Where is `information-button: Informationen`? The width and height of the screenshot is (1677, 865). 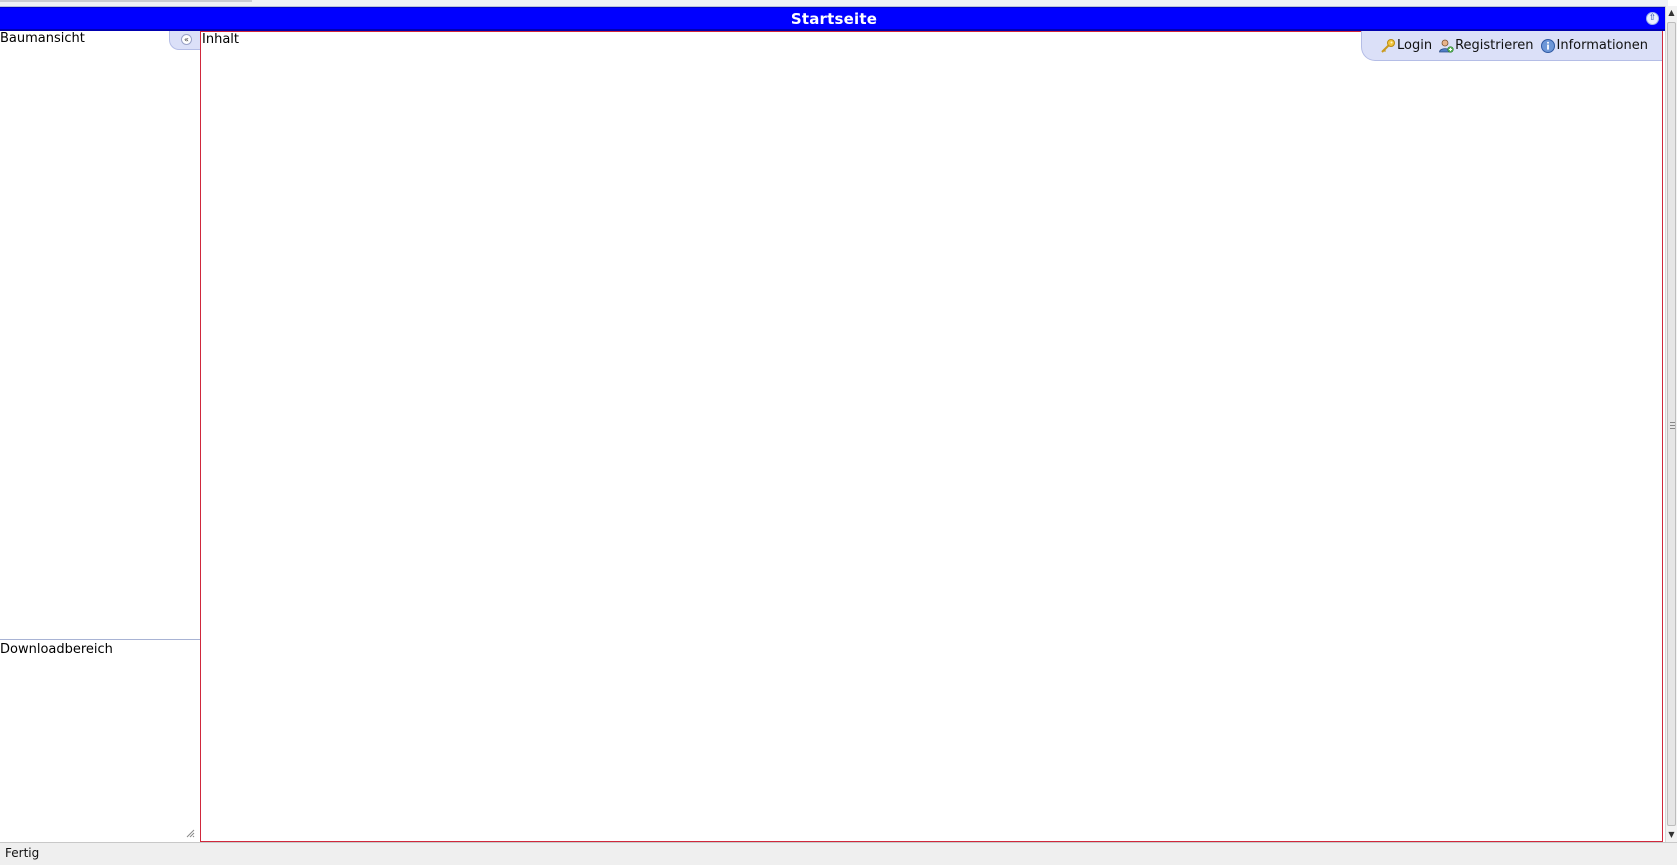
information-button: Informationen is located at coordinates (1594, 46).